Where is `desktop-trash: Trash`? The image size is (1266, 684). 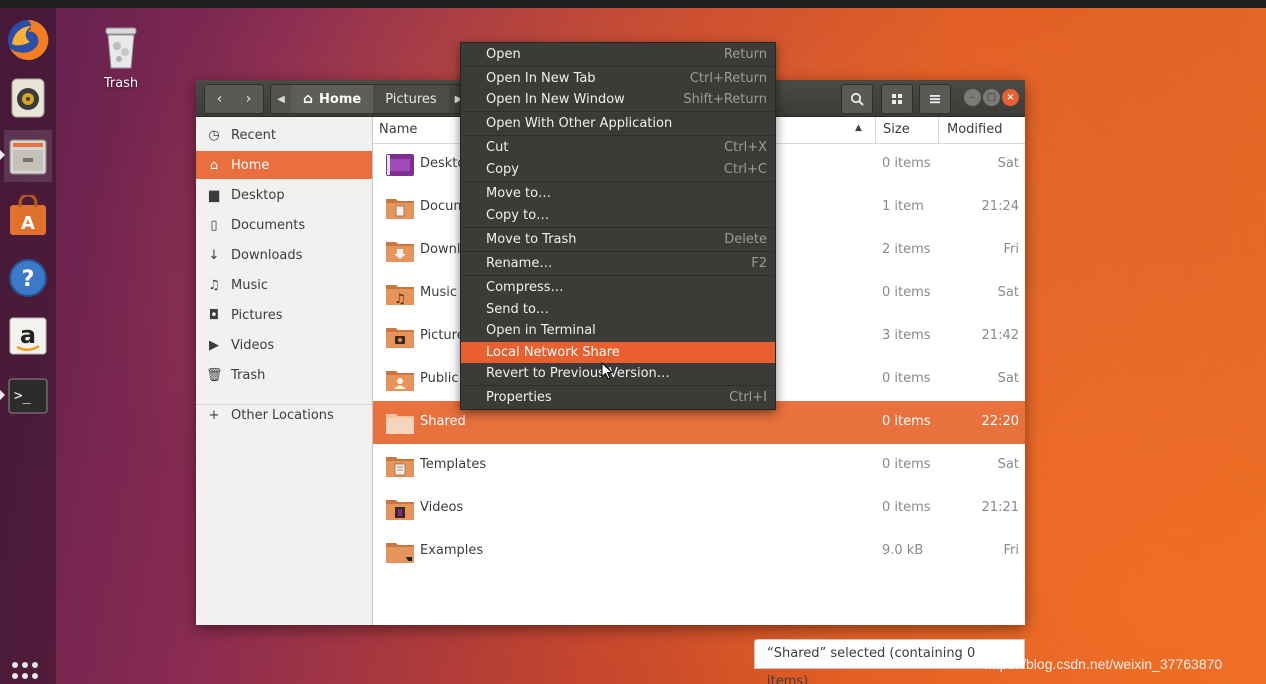
desktop-trash: Trash is located at coordinates (121, 57).